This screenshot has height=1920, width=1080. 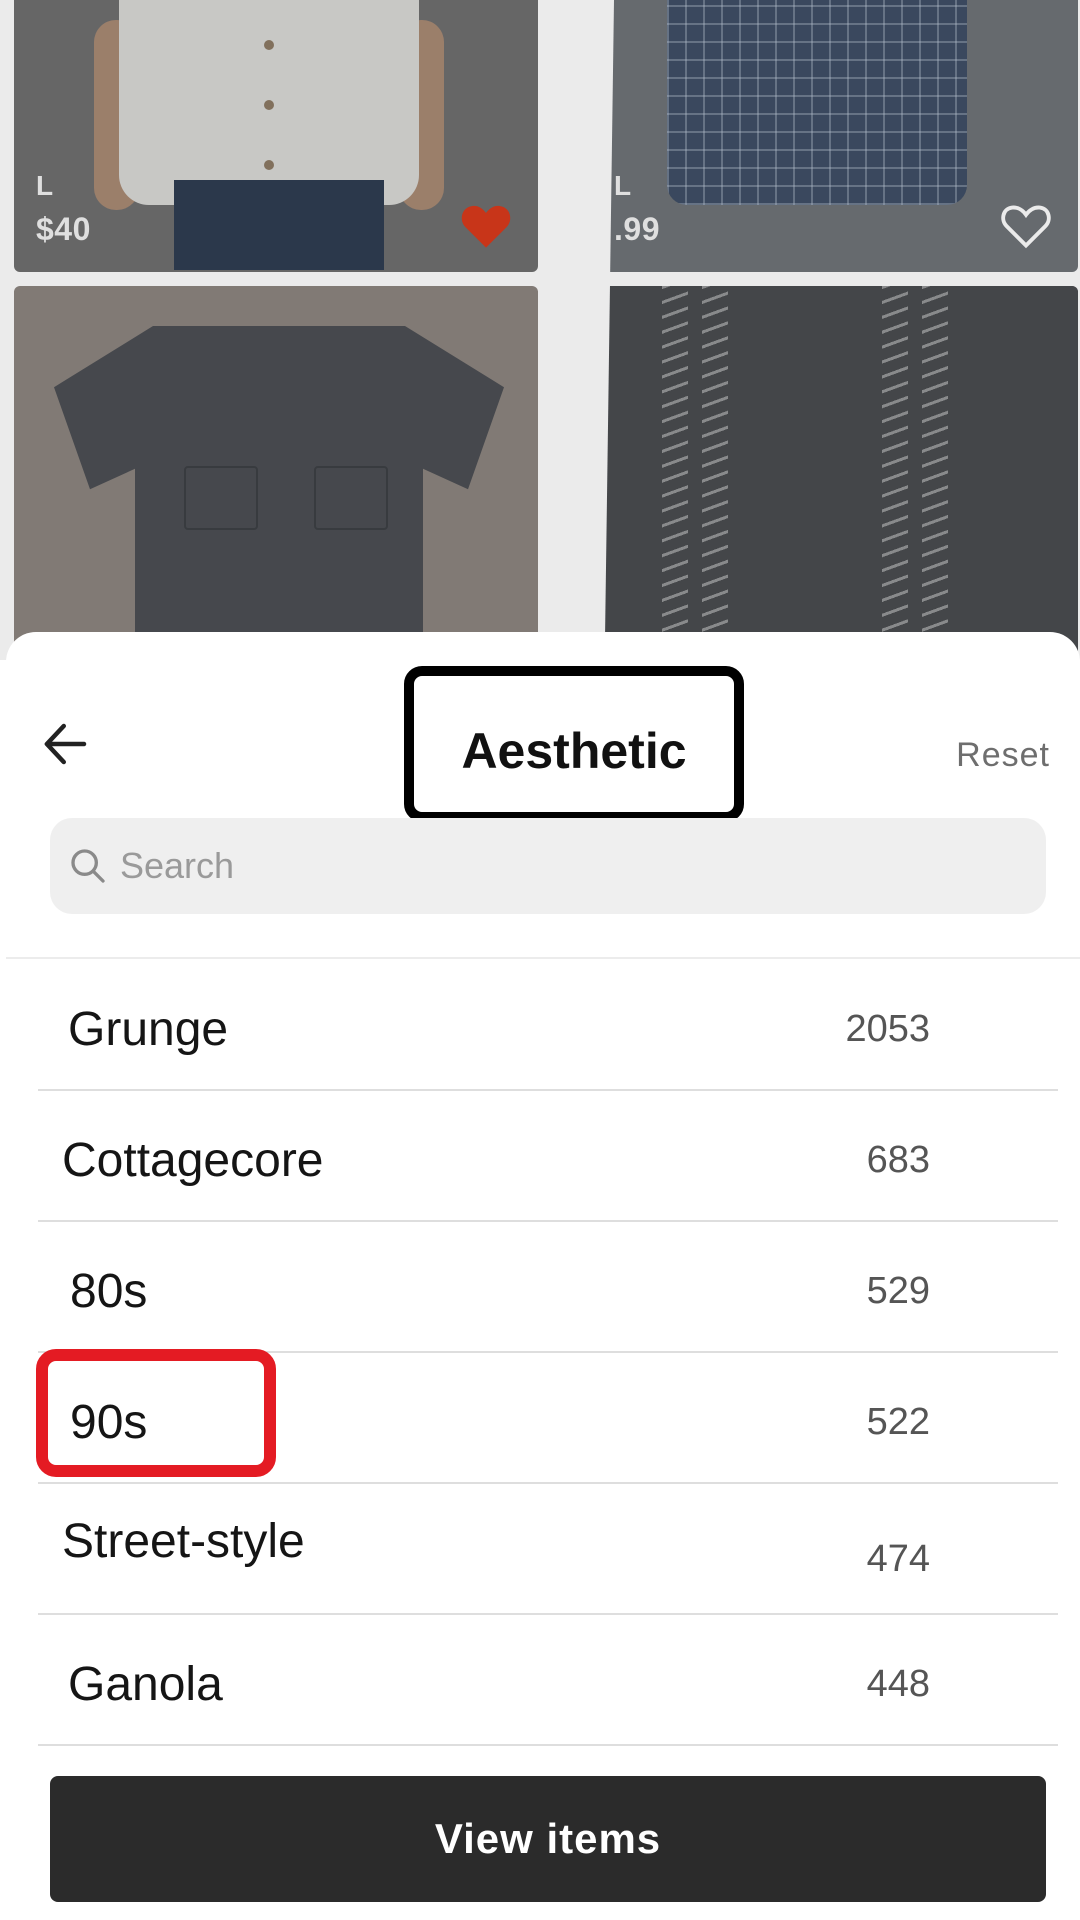 I want to click on list-item-count: 529, so click(x=898, y=1291).